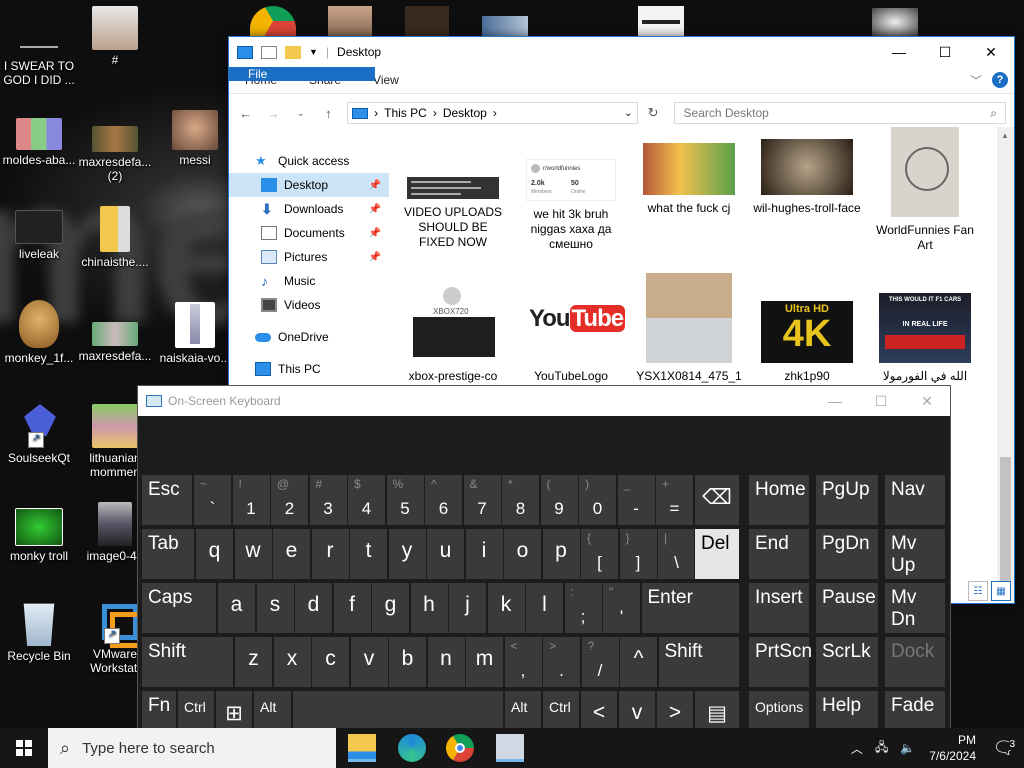 This screenshot has height=768, width=1024. I want to click on chrome-icon, so click(273, 21).